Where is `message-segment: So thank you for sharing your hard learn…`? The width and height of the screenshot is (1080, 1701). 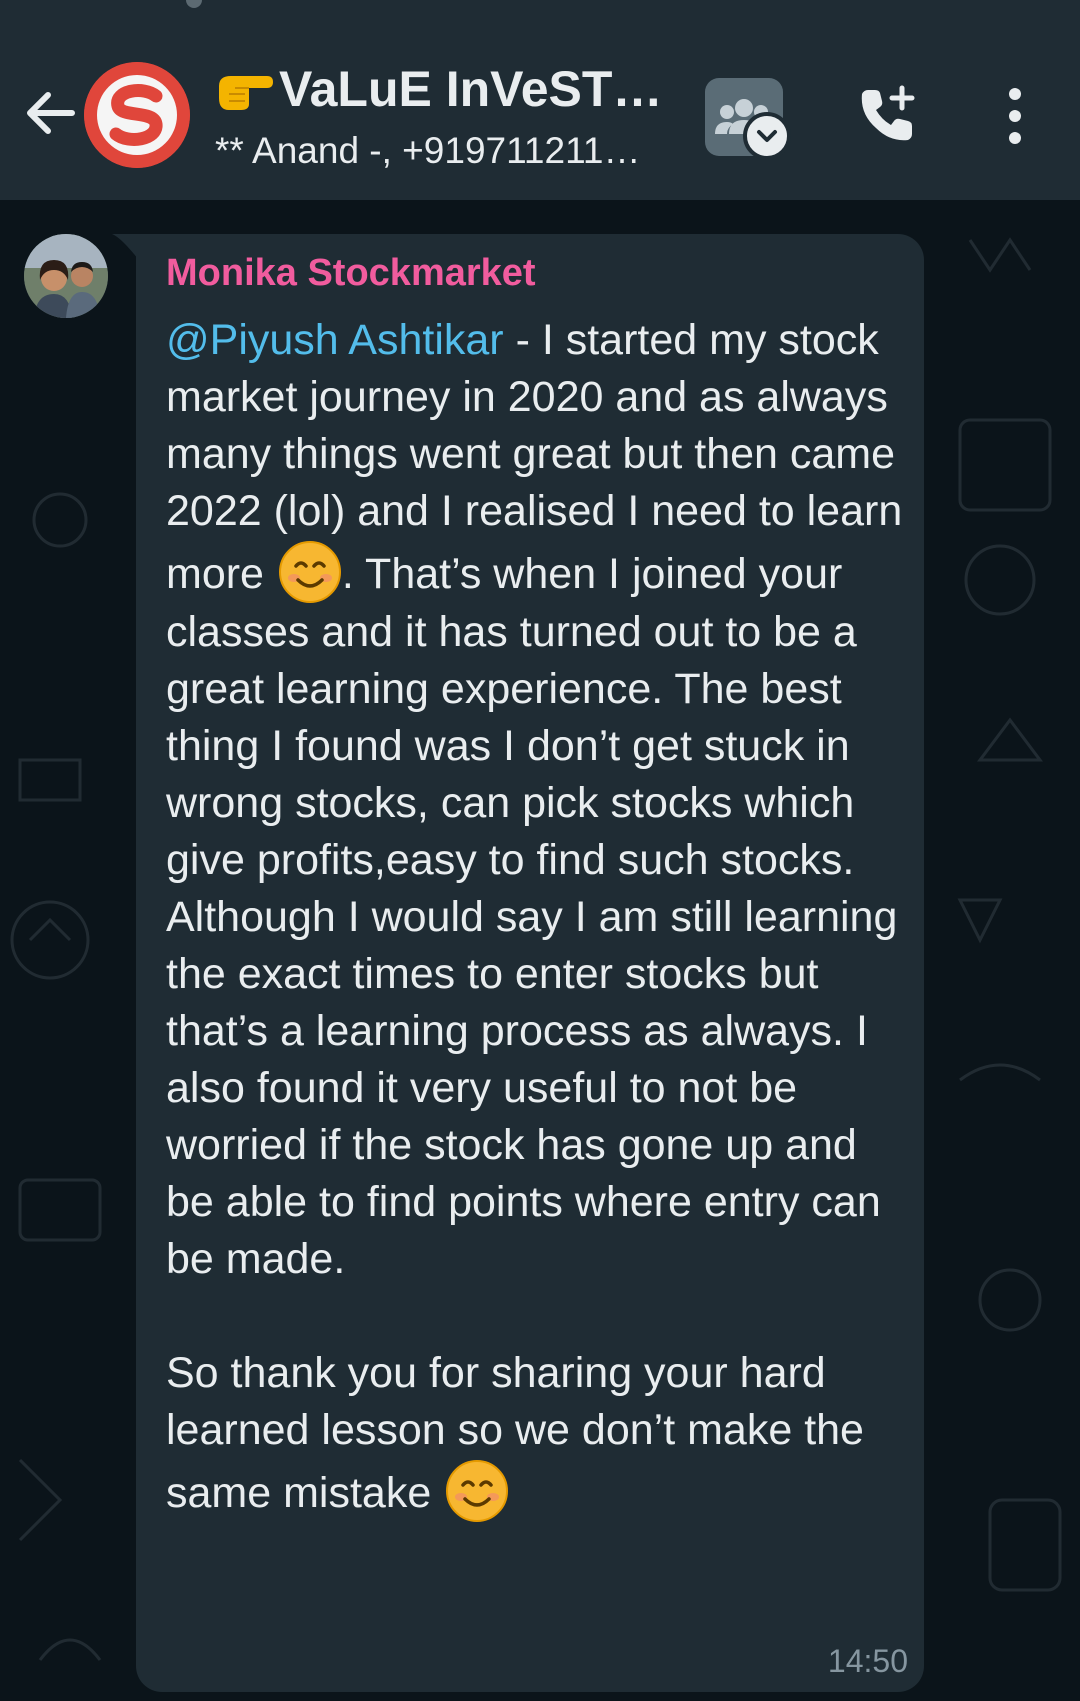
message-segment: So thank you for sharing your hard learn… is located at coordinates (515, 1433).